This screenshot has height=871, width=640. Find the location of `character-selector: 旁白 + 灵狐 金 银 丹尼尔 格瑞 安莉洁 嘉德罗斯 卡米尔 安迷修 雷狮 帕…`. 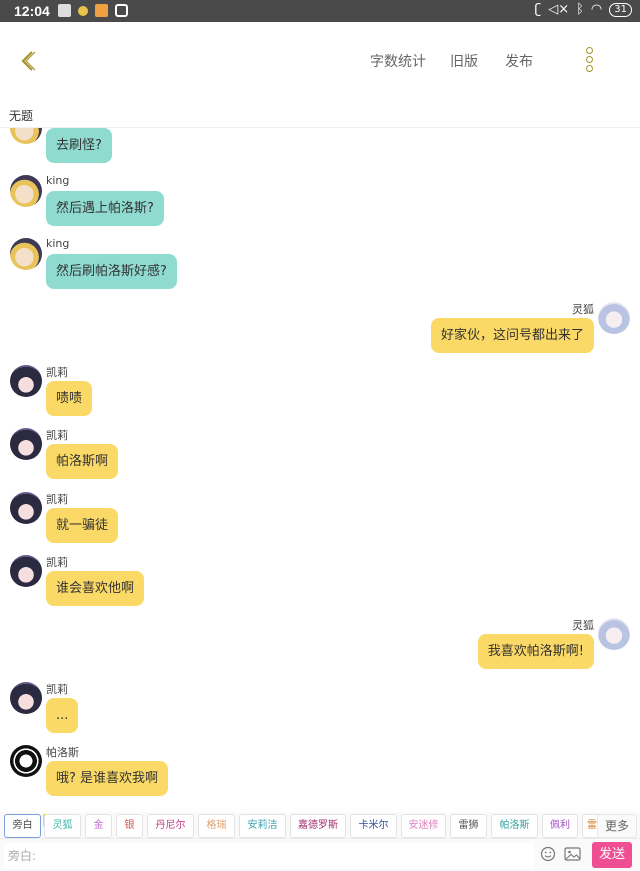

character-selector: 旁白 + 灵狐 金 银 丹尼尔 格瑞 安莉洁 嘉德罗斯 卡米尔 安迷修 雷狮 帕… is located at coordinates (320, 825).